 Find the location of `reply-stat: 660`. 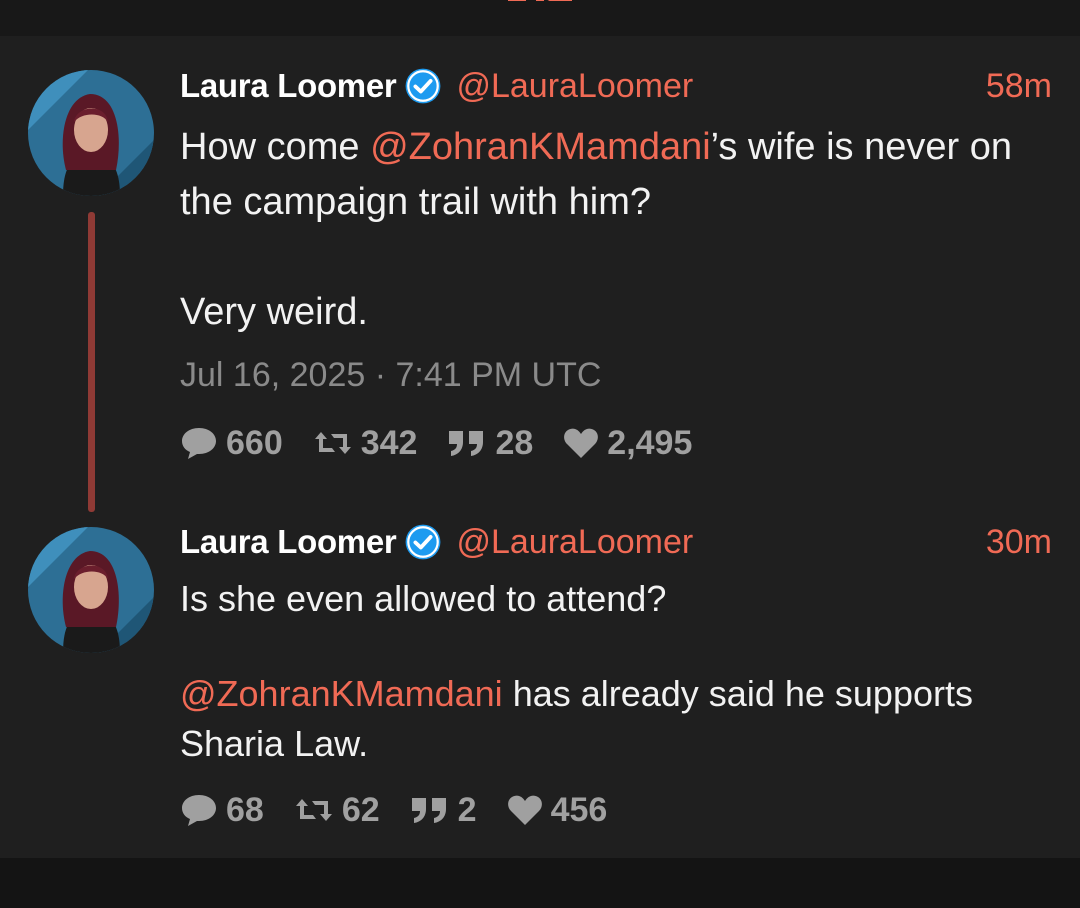

reply-stat: 660 is located at coordinates (231, 443).